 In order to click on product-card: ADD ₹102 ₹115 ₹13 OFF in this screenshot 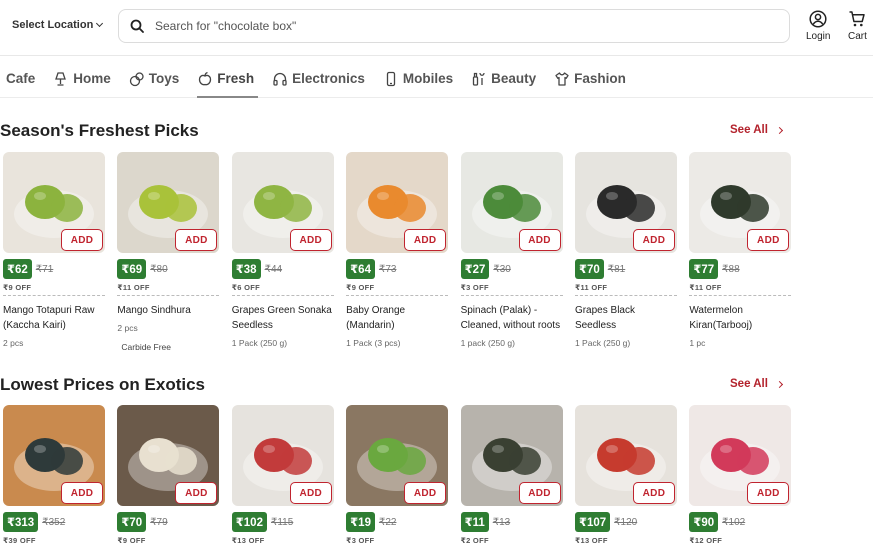, I will do `click(282, 476)`.